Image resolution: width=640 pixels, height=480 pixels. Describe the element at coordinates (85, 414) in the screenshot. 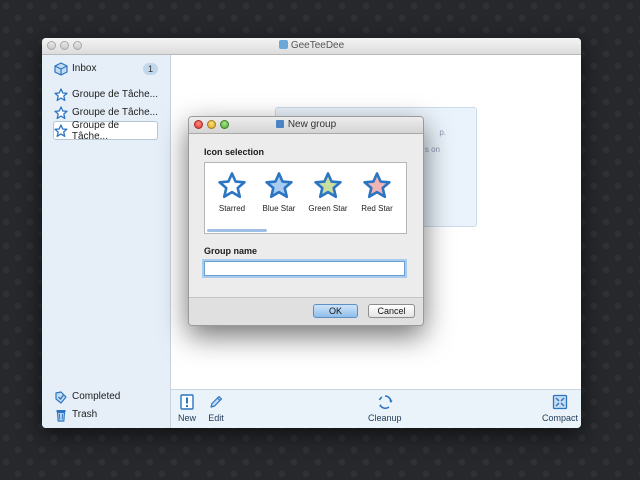

I see `sidebar-item-label: Trash` at that location.